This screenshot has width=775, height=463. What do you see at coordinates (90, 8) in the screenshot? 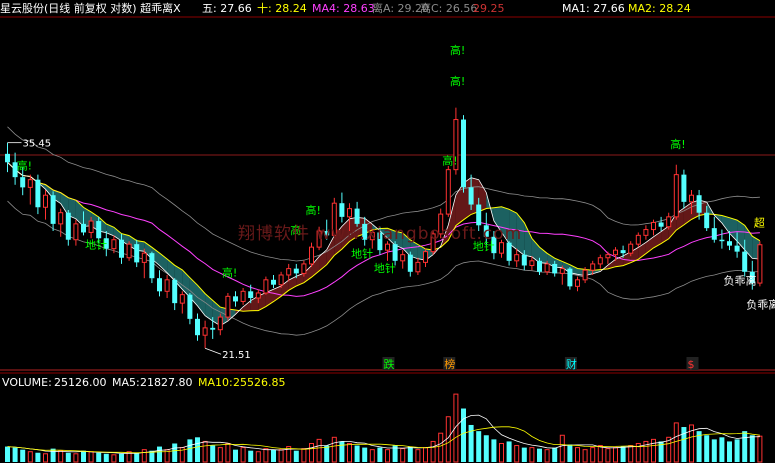
I see `chart-title: 星云股份(日线 前复权 对数) 超乖离X` at bounding box center [90, 8].